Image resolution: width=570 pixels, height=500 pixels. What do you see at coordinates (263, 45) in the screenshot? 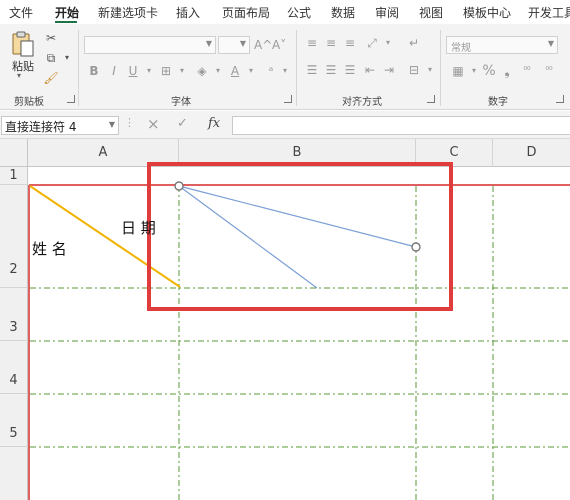
I see `increase-font-size-icon: A^` at bounding box center [263, 45].